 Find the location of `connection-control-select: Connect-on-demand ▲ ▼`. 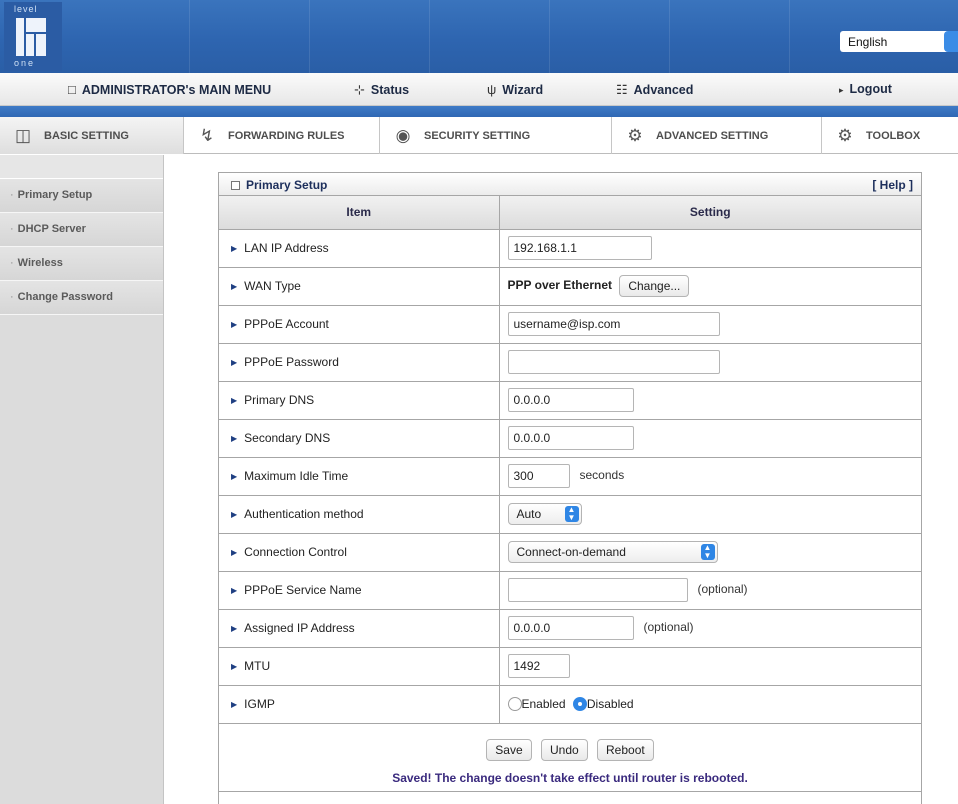

connection-control-select: Connect-on-demand ▲ ▼ is located at coordinates (612, 552).